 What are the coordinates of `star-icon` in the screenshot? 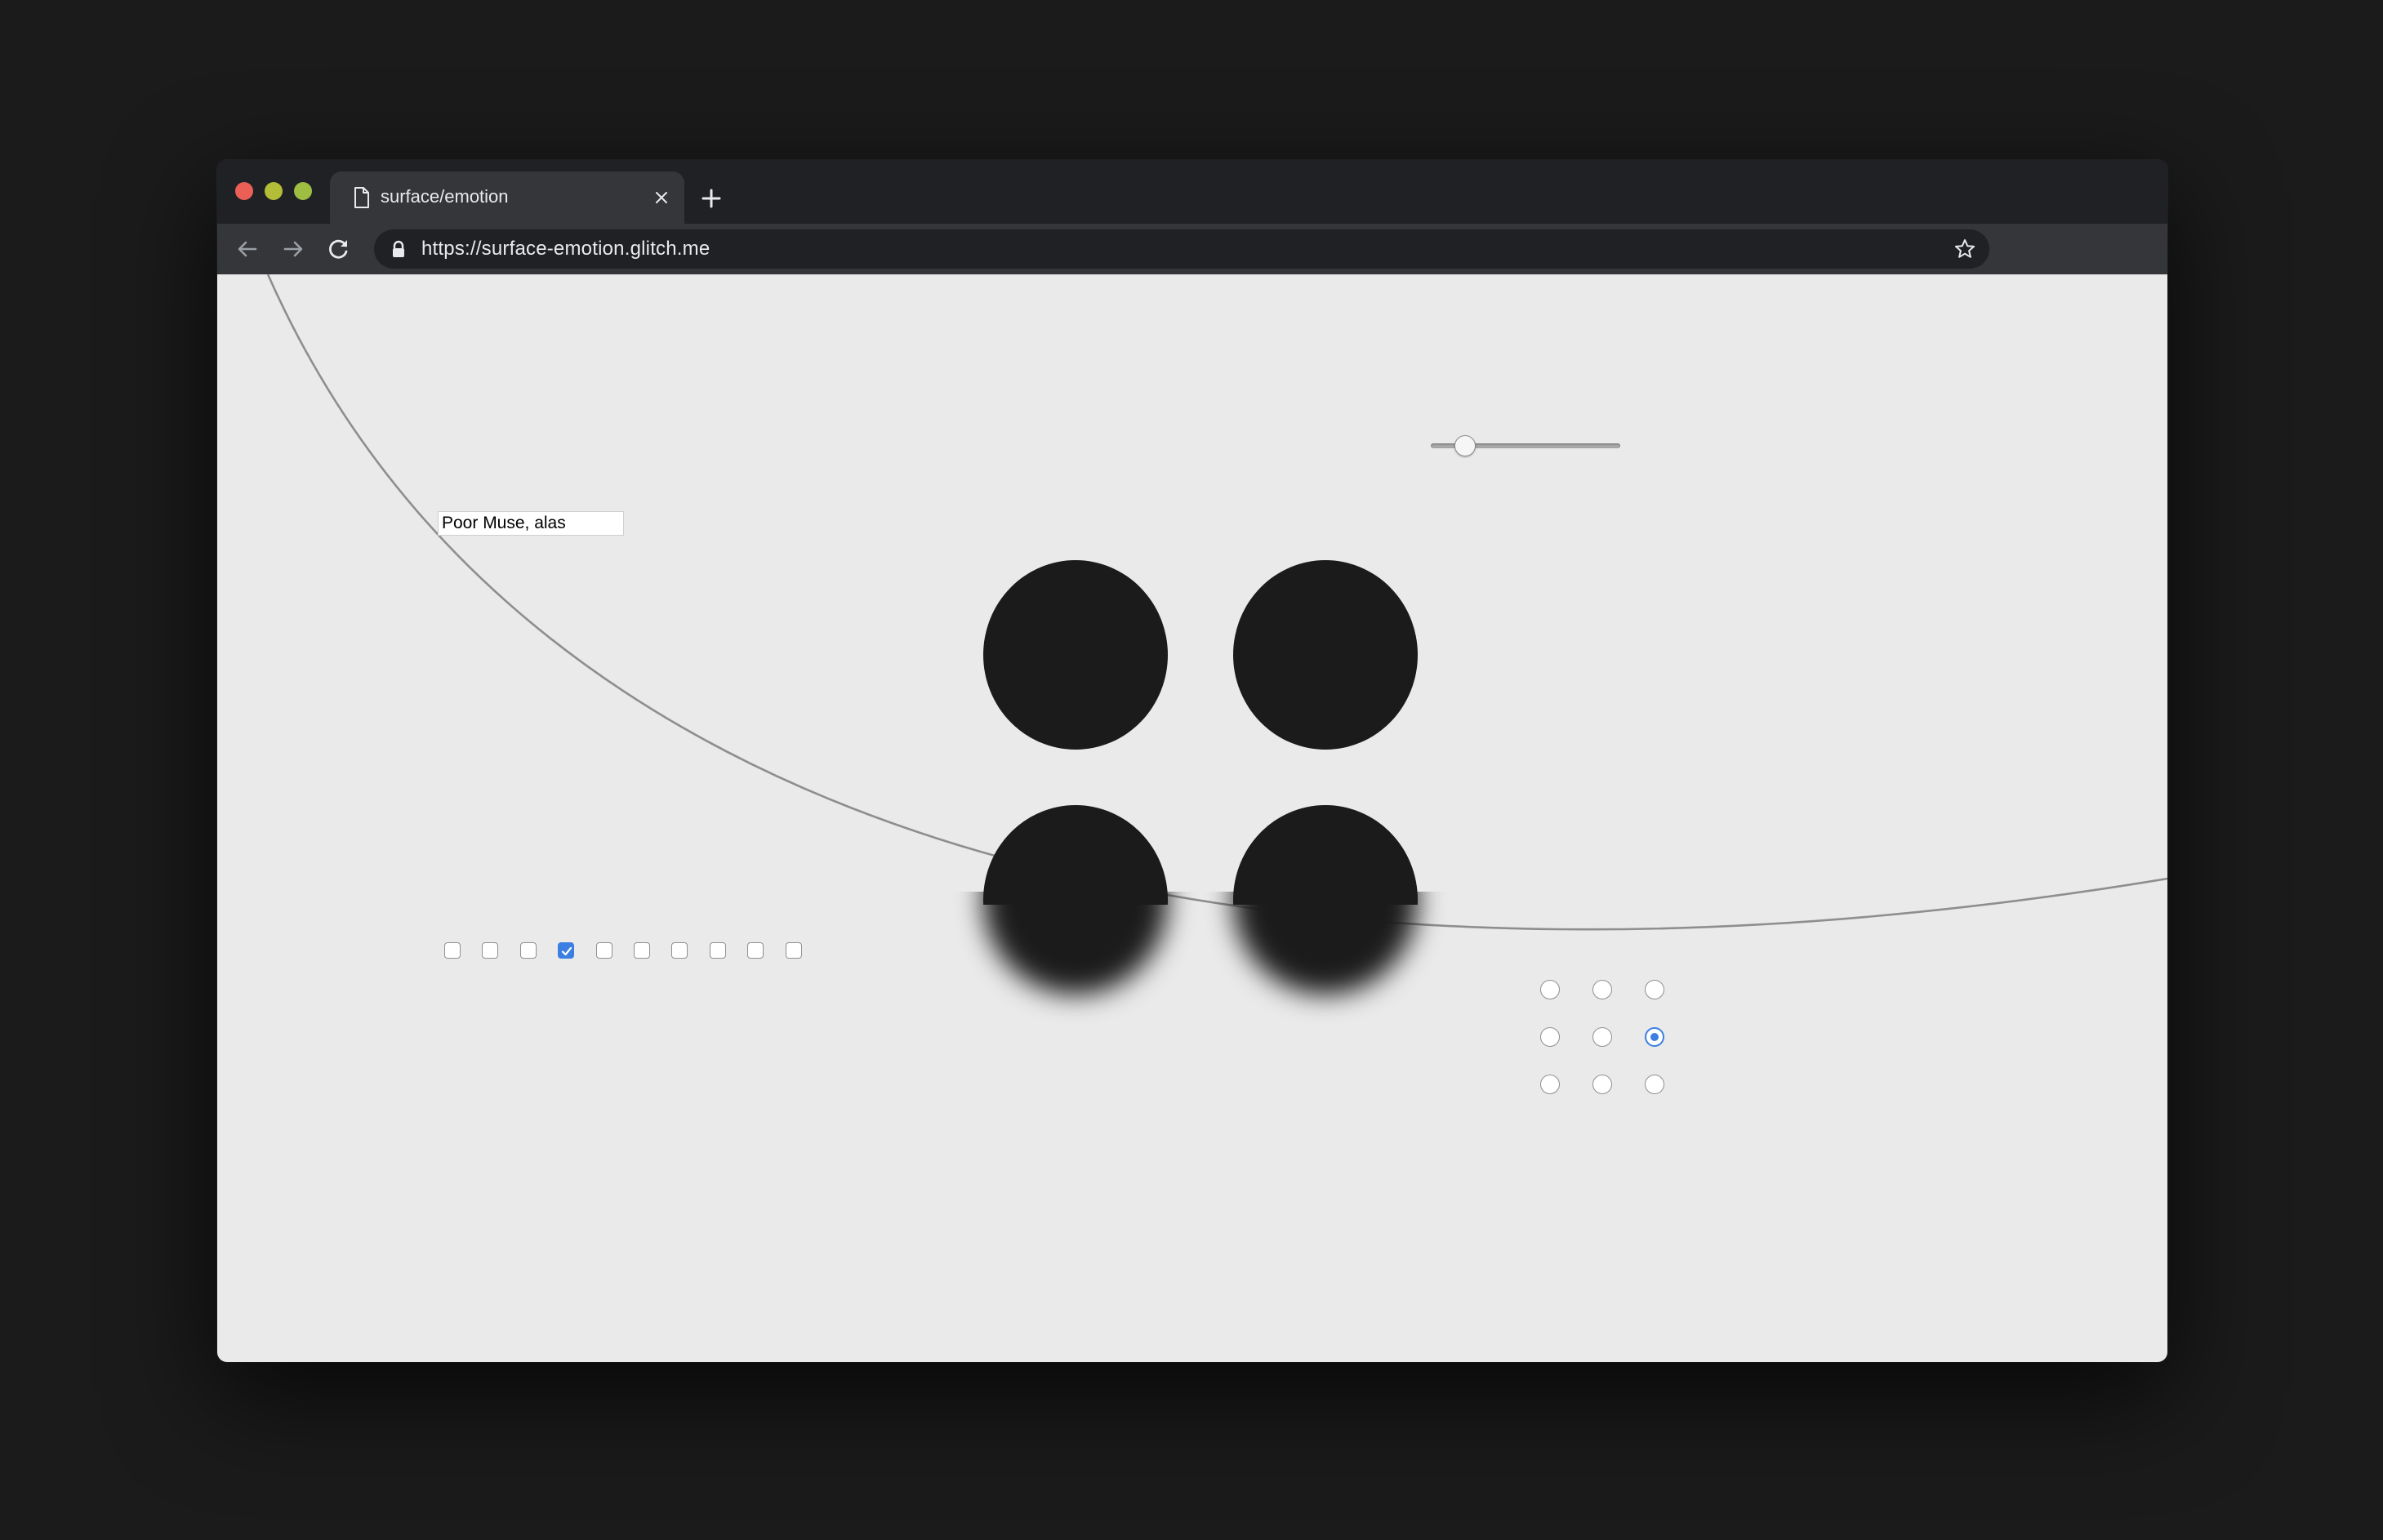 It's located at (1964, 249).